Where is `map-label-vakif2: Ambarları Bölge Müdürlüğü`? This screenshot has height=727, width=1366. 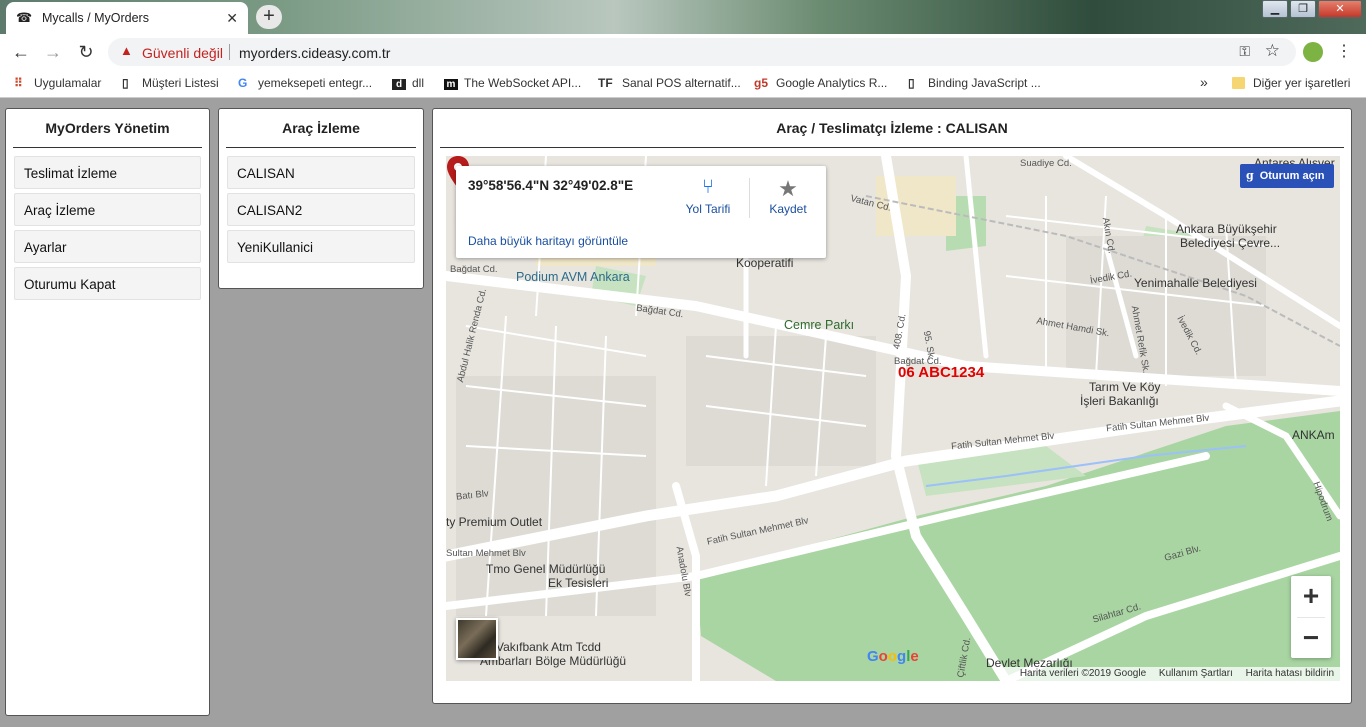
map-label-vakif2: Ambarları Bölge Müdürlüğü is located at coordinates (553, 661).